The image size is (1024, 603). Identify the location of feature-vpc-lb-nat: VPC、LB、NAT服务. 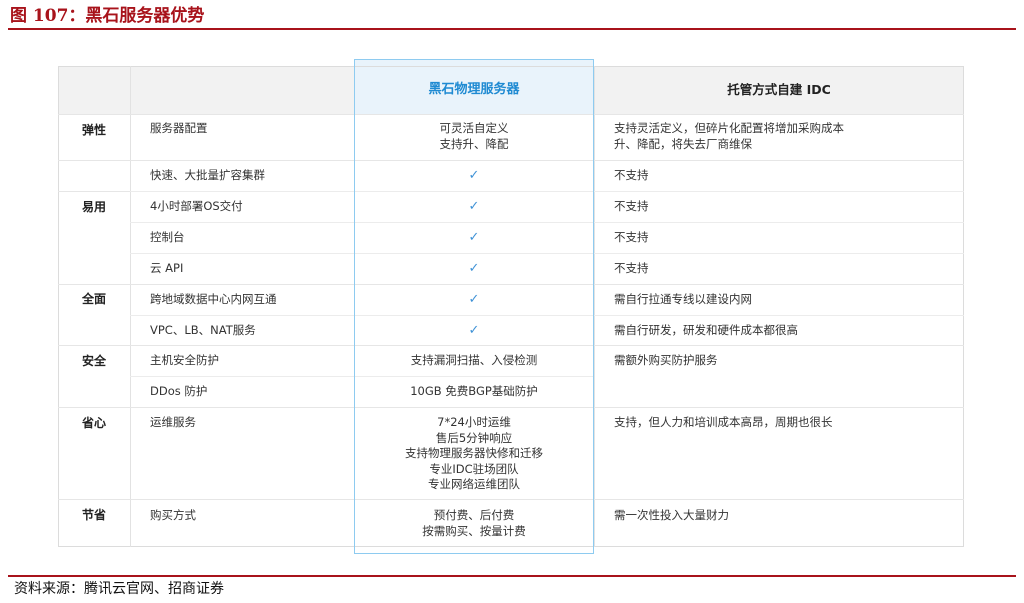
(203, 330).